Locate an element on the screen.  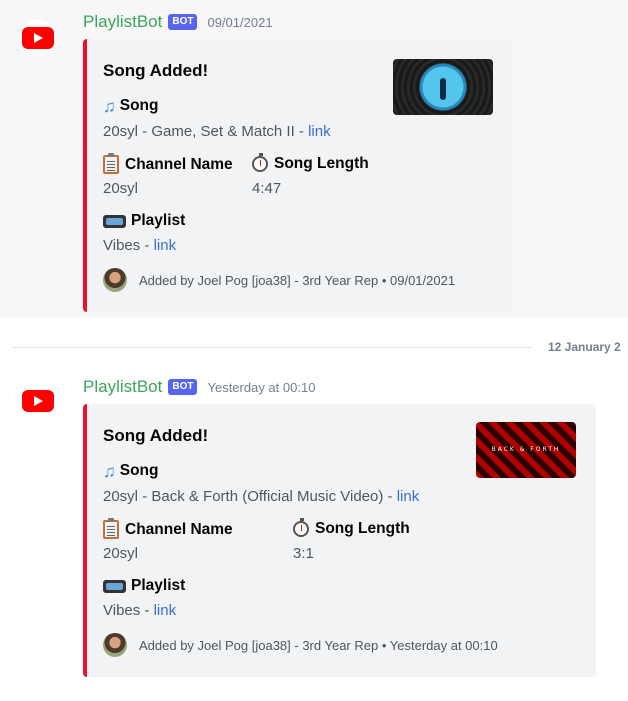
message-header: PlaylistBot BOT 09/01/2021 is located at coordinates (178, 22).